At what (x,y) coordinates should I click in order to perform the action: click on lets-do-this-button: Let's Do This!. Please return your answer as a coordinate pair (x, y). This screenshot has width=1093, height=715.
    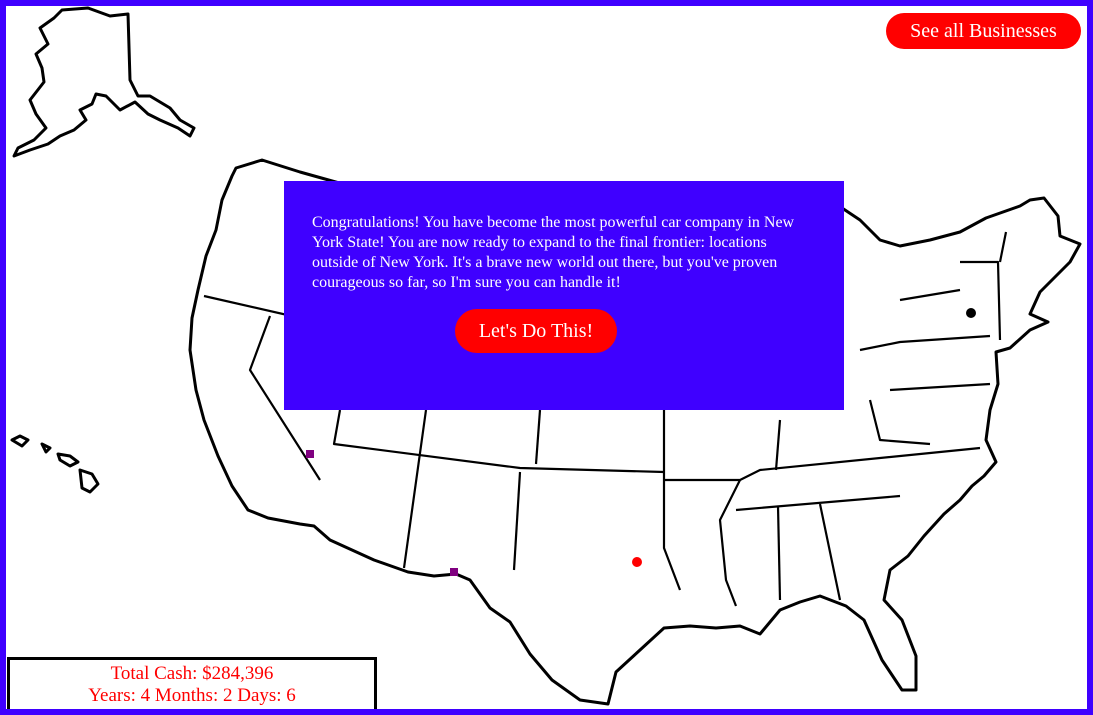
    Looking at the image, I should click on (536, 331).